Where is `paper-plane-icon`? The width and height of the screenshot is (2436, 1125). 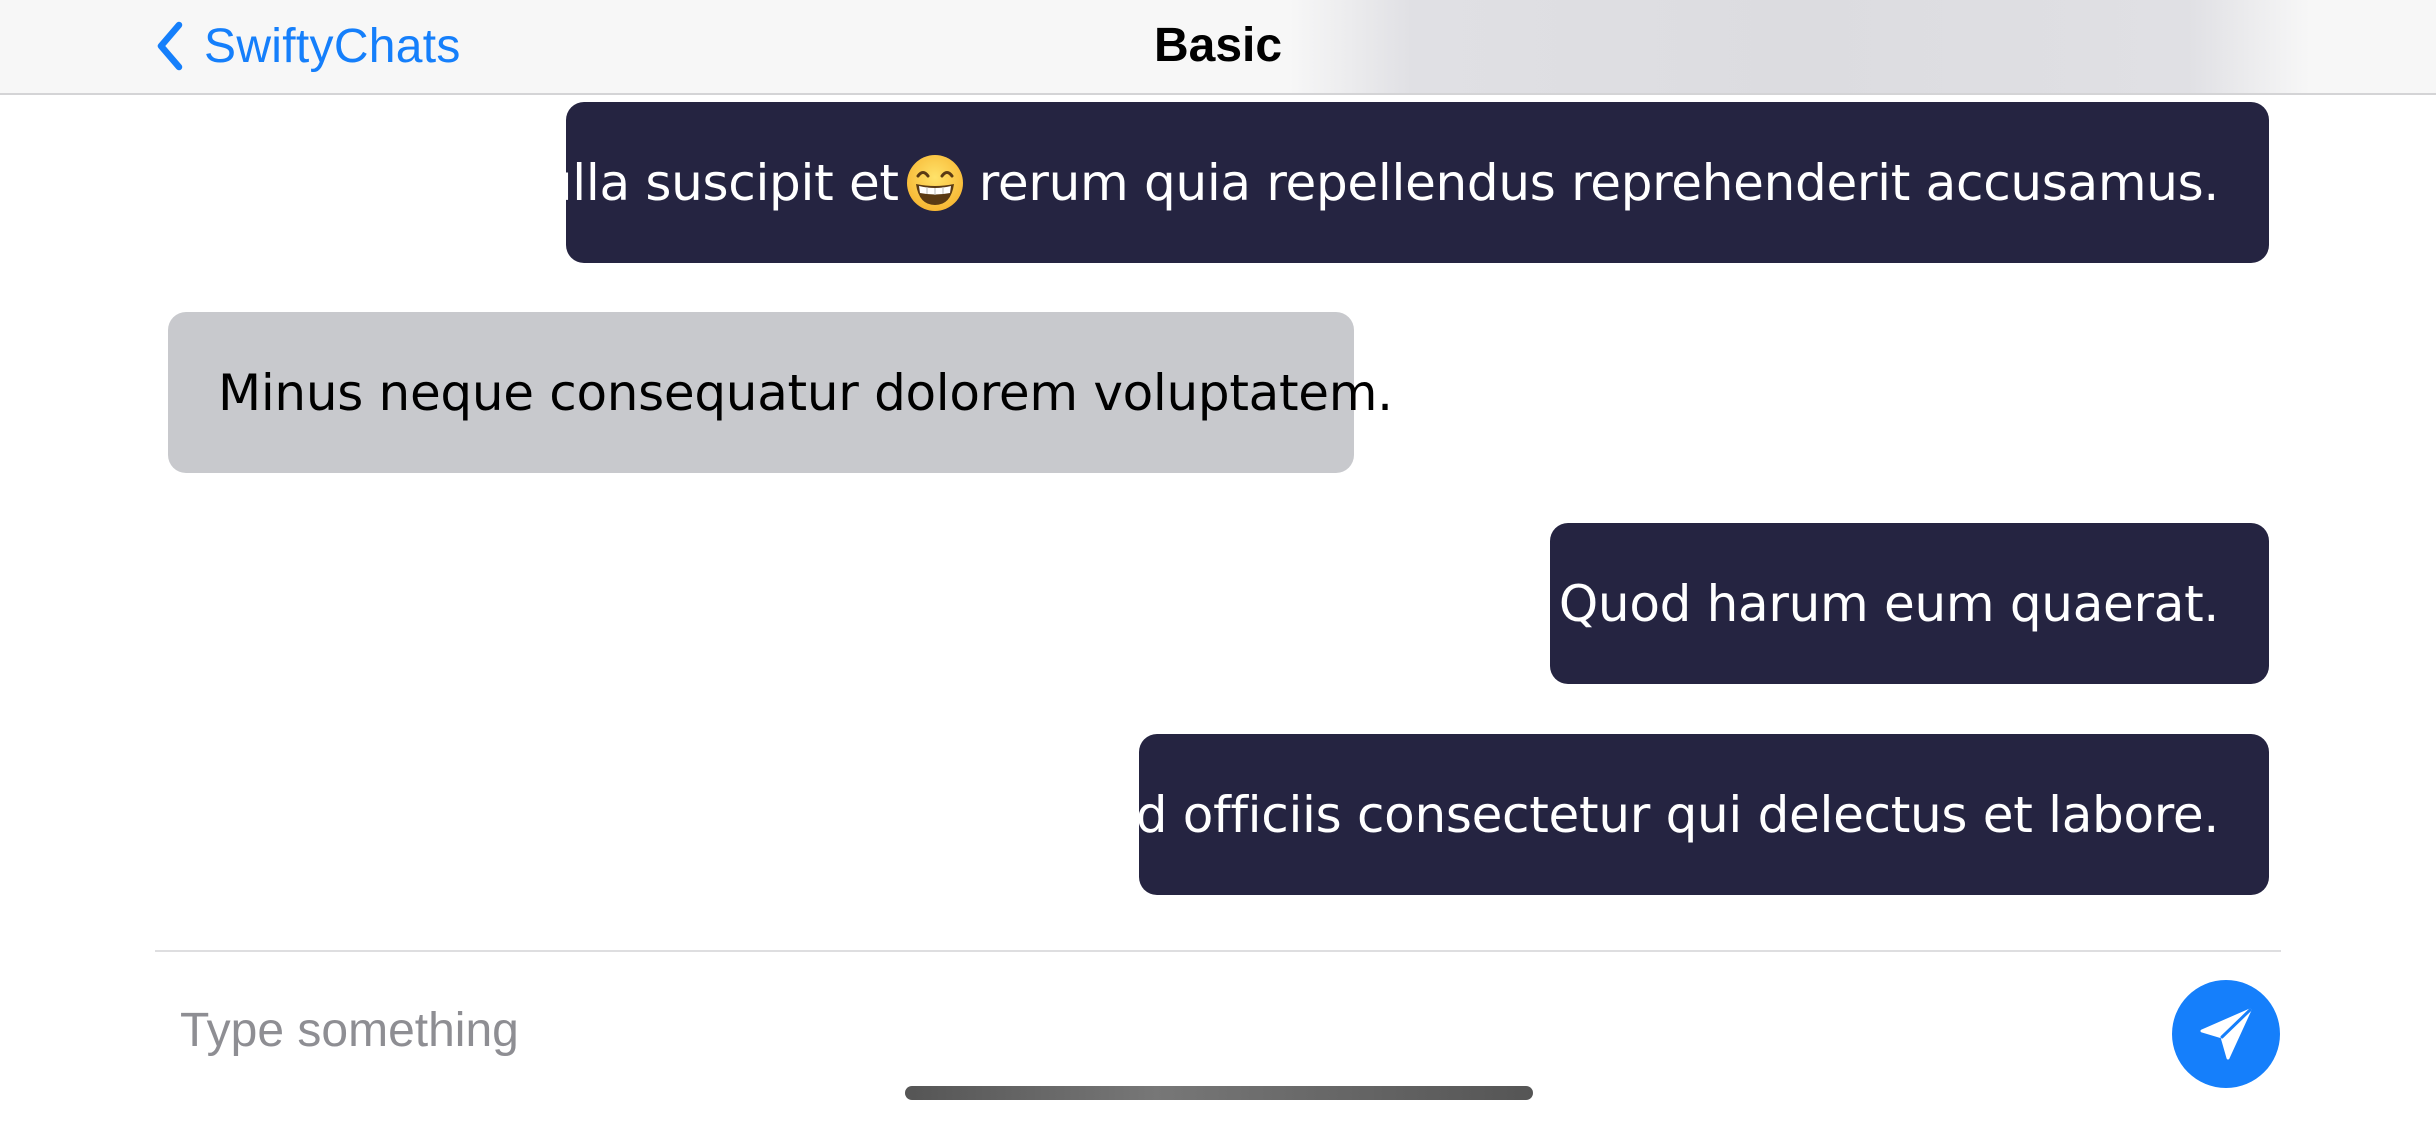
paper-plane-icon is located at coordinates (2226, 1034).